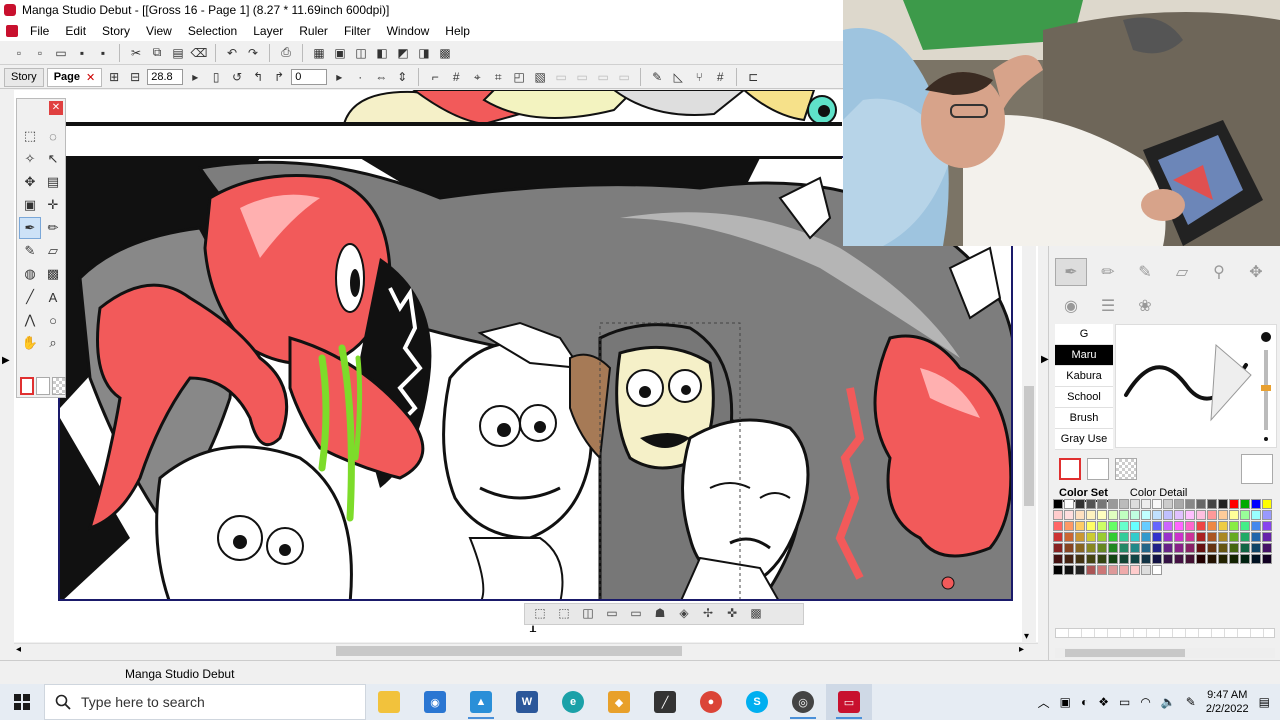 This screenshot has height=720, width=1280. I want to click on brush-item-g: G, so click(1084, 334).